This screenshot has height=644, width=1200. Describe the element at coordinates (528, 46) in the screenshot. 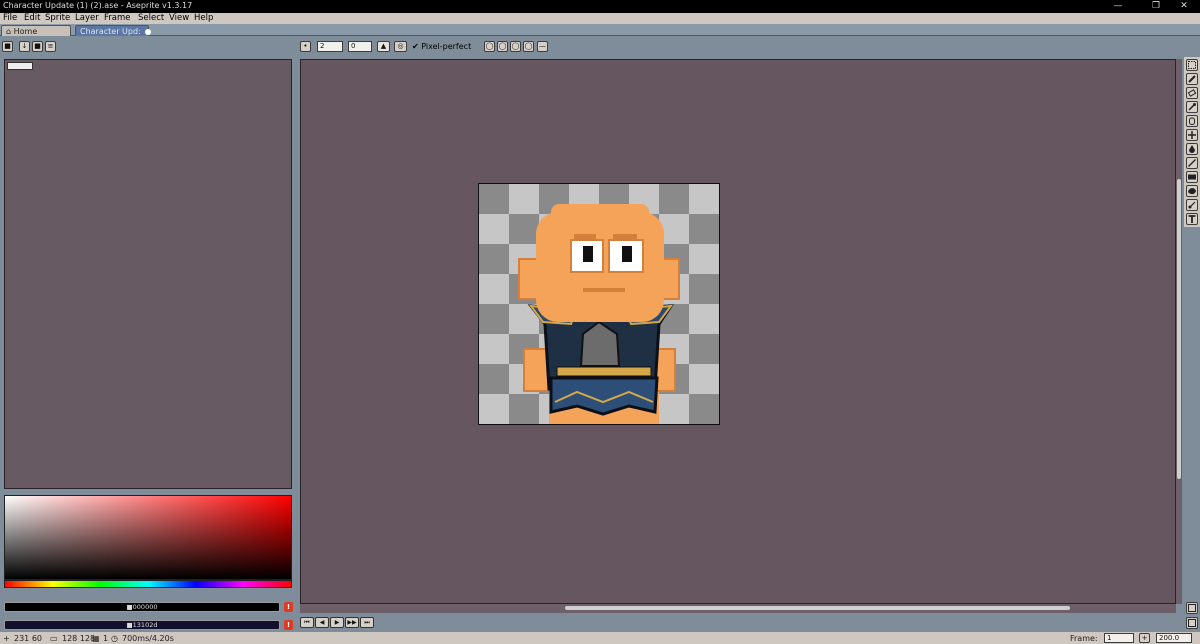

I see `symmetry-both-icon: ◯` at that location.